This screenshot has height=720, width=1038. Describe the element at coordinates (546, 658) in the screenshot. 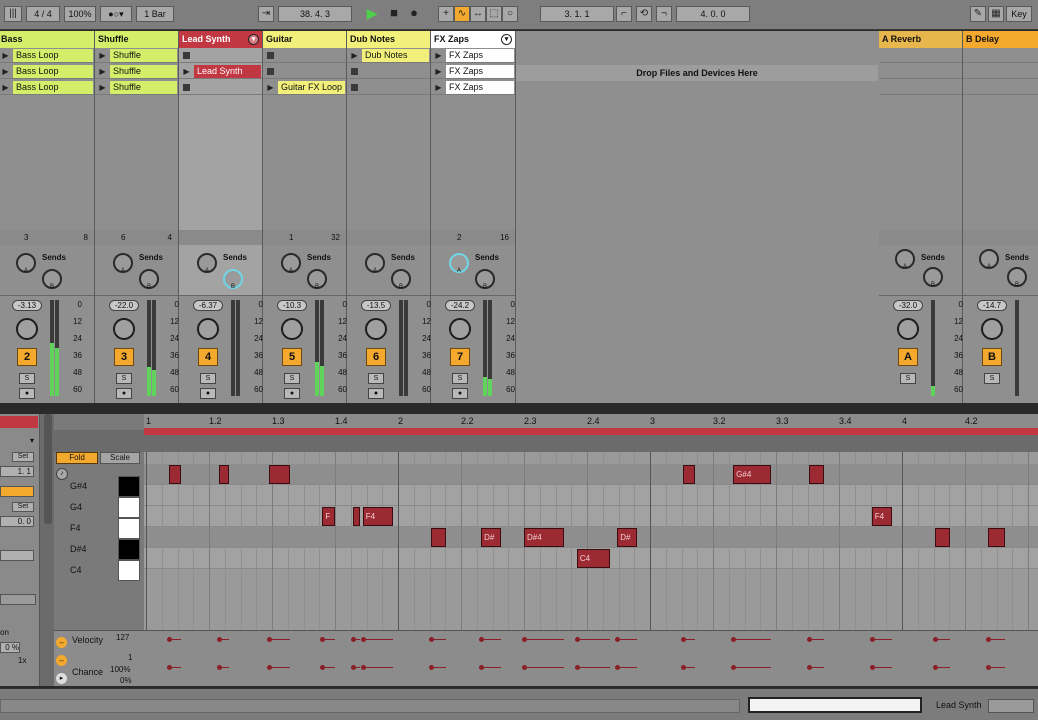

I see `velocity-lane: ↔ ↔ ▸ Velocity 127 1 Chance 100% 0%` at that location.